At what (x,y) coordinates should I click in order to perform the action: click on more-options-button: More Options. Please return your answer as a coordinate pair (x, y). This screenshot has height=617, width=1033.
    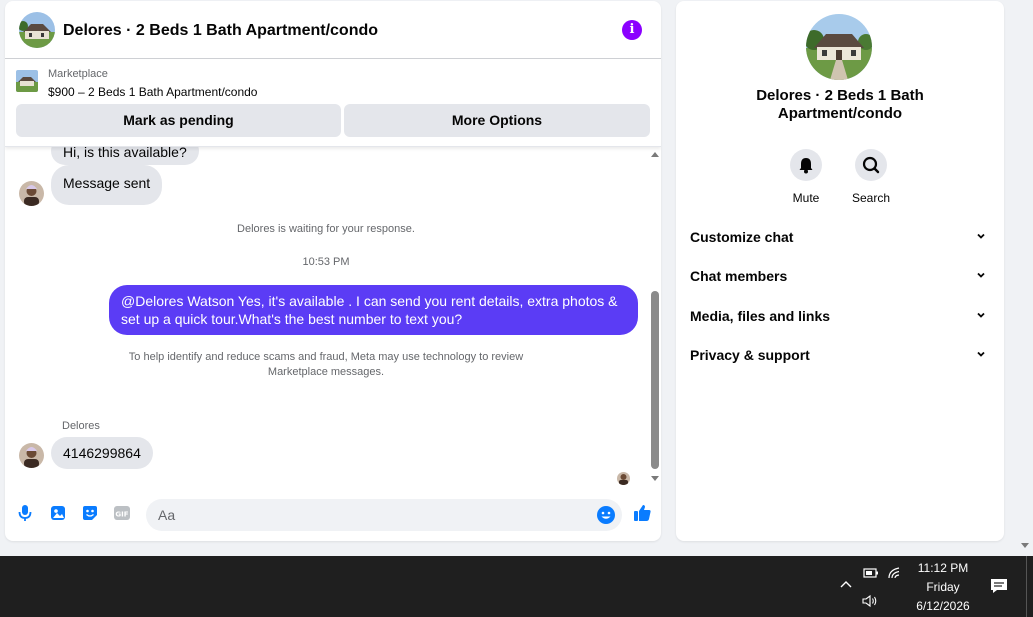
    Looking at the image, I should click on (497, 120).